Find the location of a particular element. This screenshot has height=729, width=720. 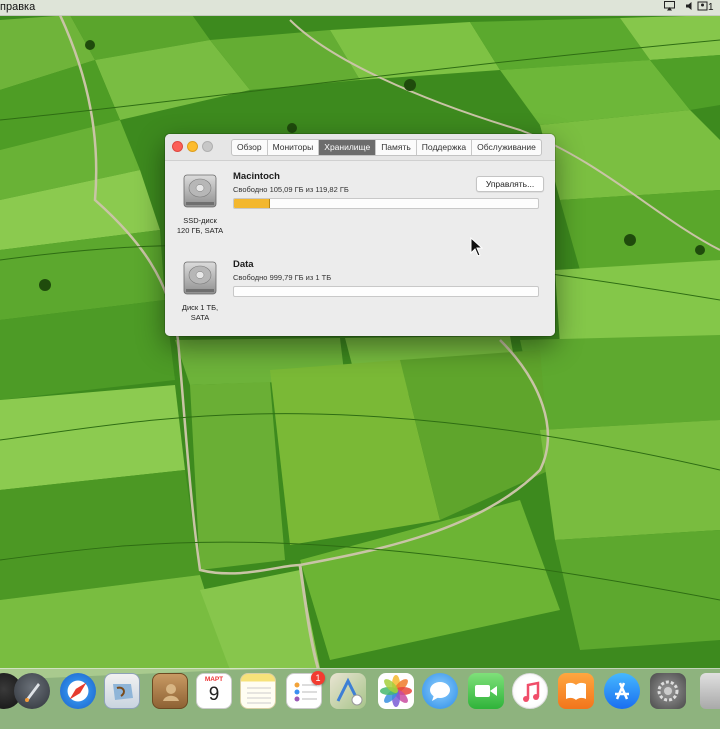

tab-displays: Мониторы is located at coordinates (294, 147).